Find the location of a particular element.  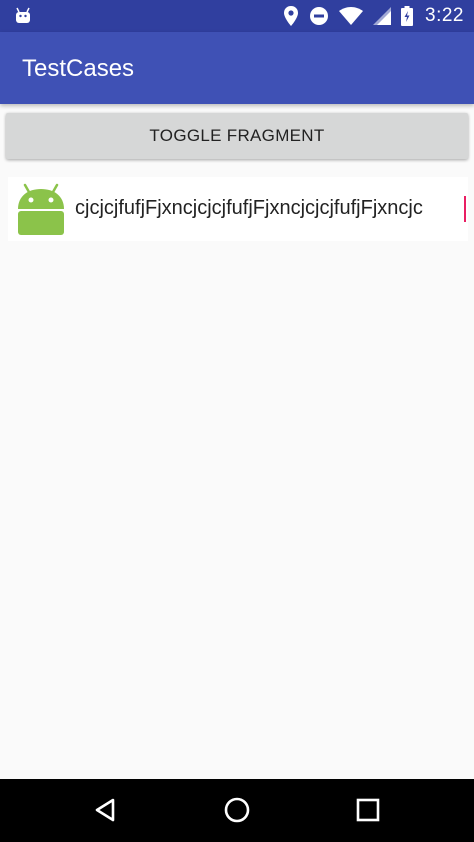

status-bar: 3:22 is located at coordinates (237, 16).